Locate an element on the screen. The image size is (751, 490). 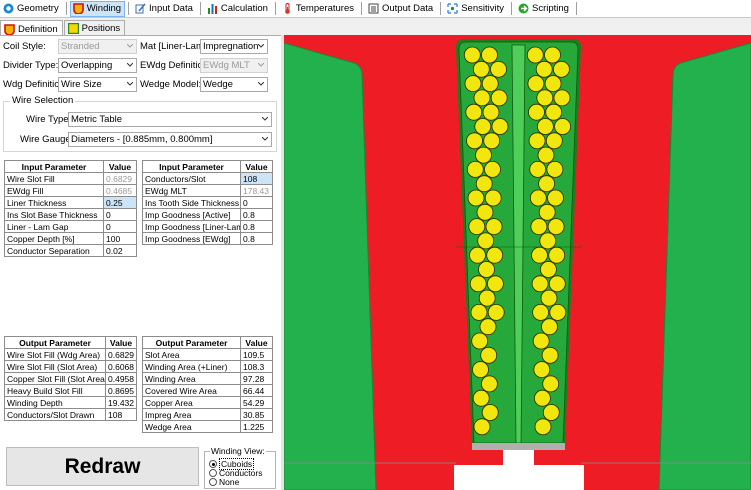
param-name: Wire Slot Fill (Wdg Area) is located at coordinates (55, 354).